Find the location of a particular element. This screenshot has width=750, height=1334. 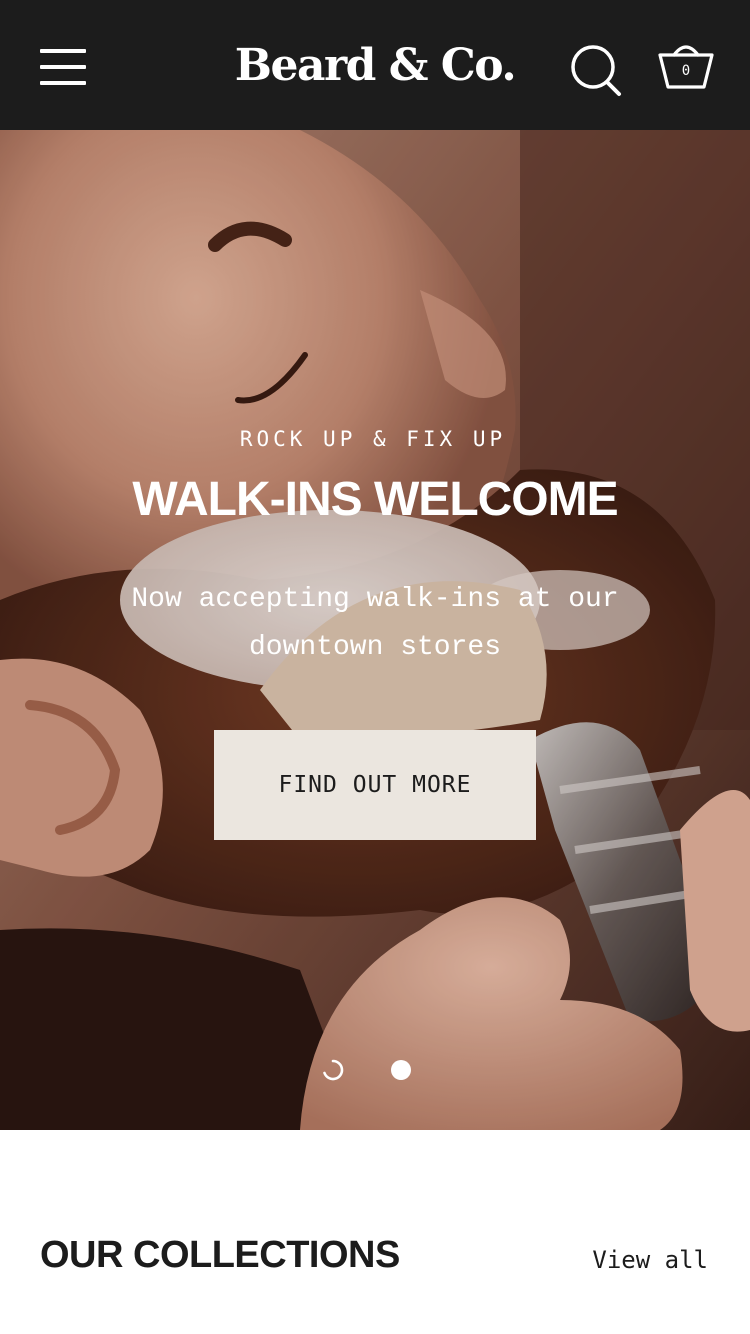

top-header: Beard & Co. 0 is located at coordinates (375, 65).